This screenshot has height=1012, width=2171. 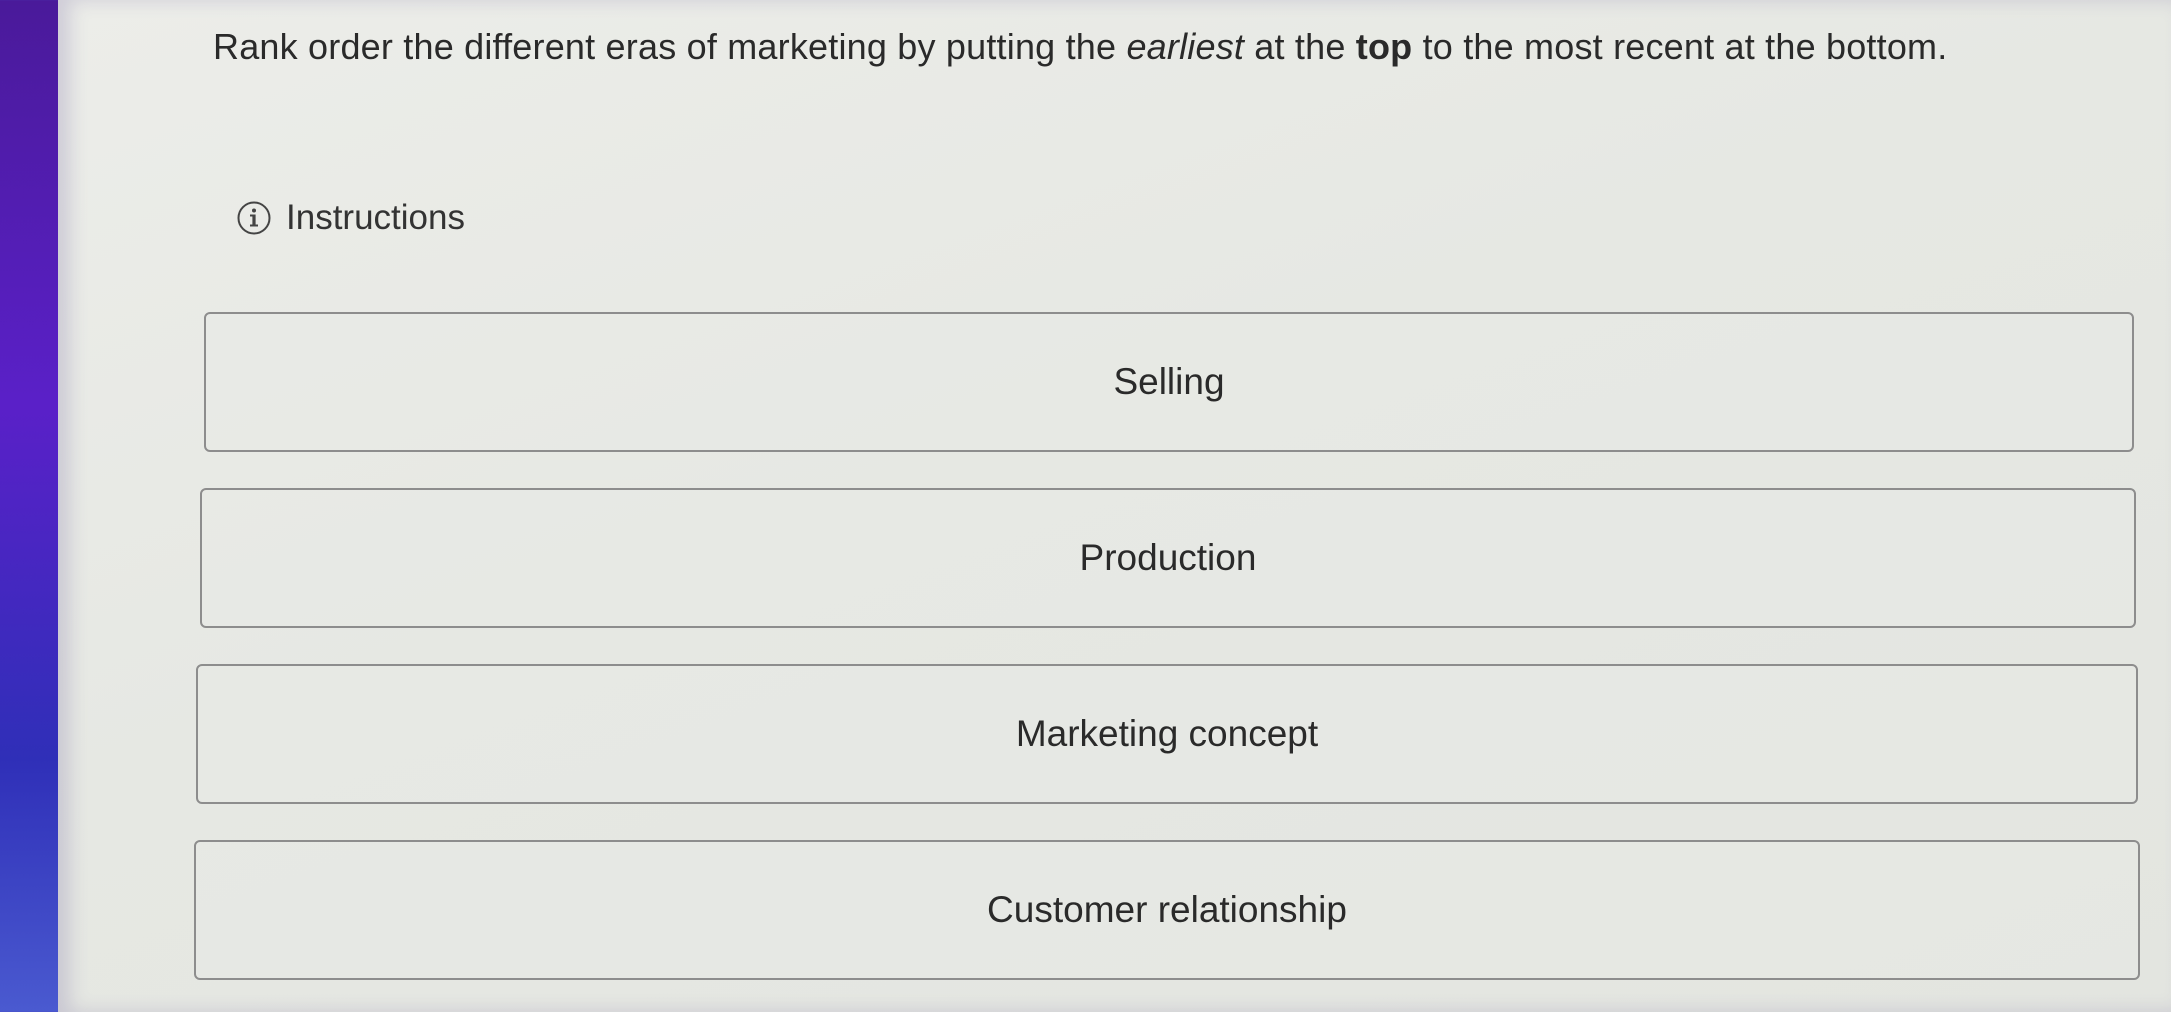 I want to click on rank-item-label: Production, so click(x=1168, y=557).